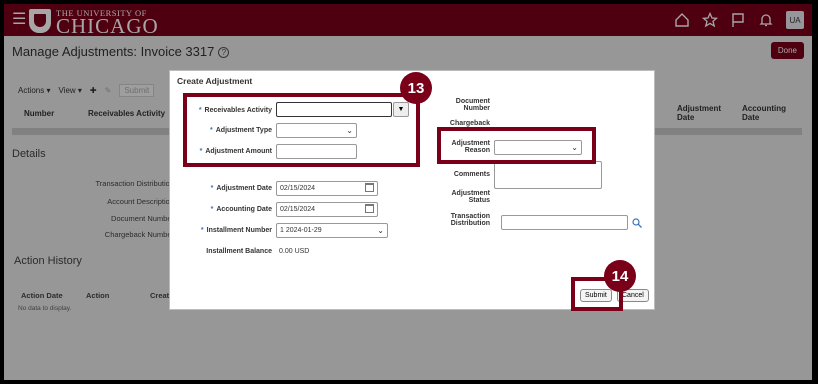 Image resolution: width=818 pixels, height=384 pixels. Describe the element at coordinates (470, 220) in the screenshot. I see `transaction-distribution-label: Transaction Distribution` at that location.